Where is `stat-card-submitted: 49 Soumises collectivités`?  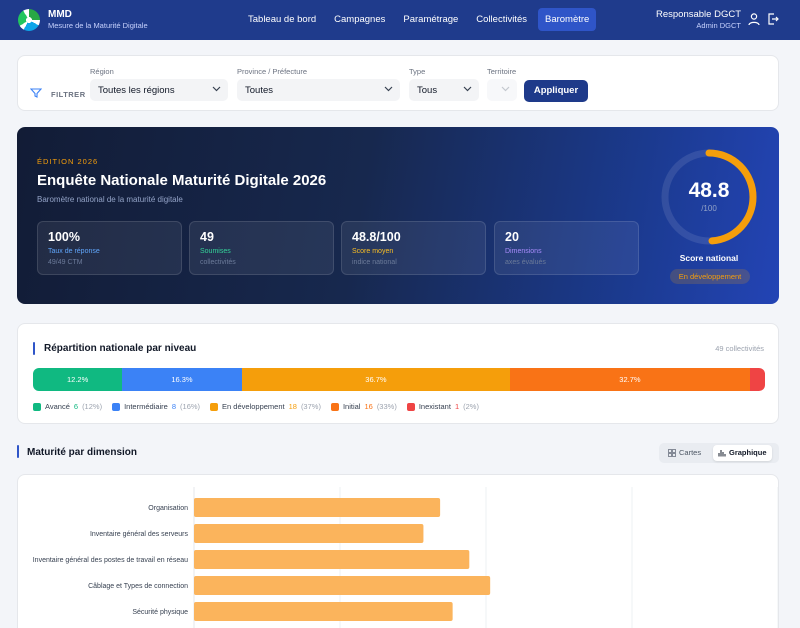
stat-card-submitted: 49 Soumises collectivités is located at coordinates (261, 248).